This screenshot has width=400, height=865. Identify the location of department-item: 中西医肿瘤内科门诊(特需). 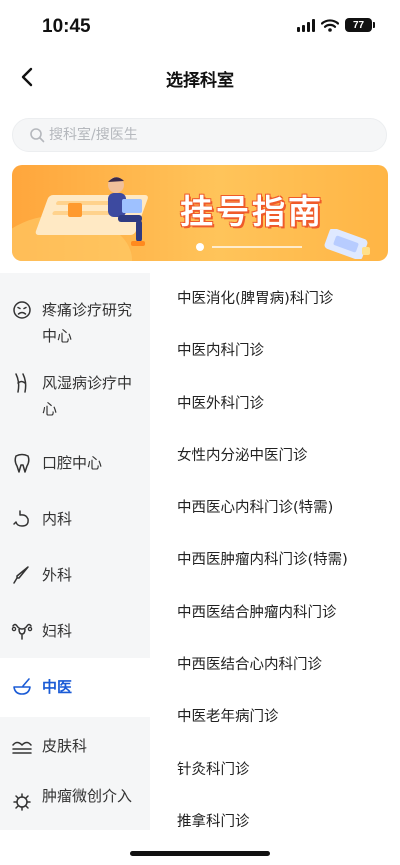
(275, 560).